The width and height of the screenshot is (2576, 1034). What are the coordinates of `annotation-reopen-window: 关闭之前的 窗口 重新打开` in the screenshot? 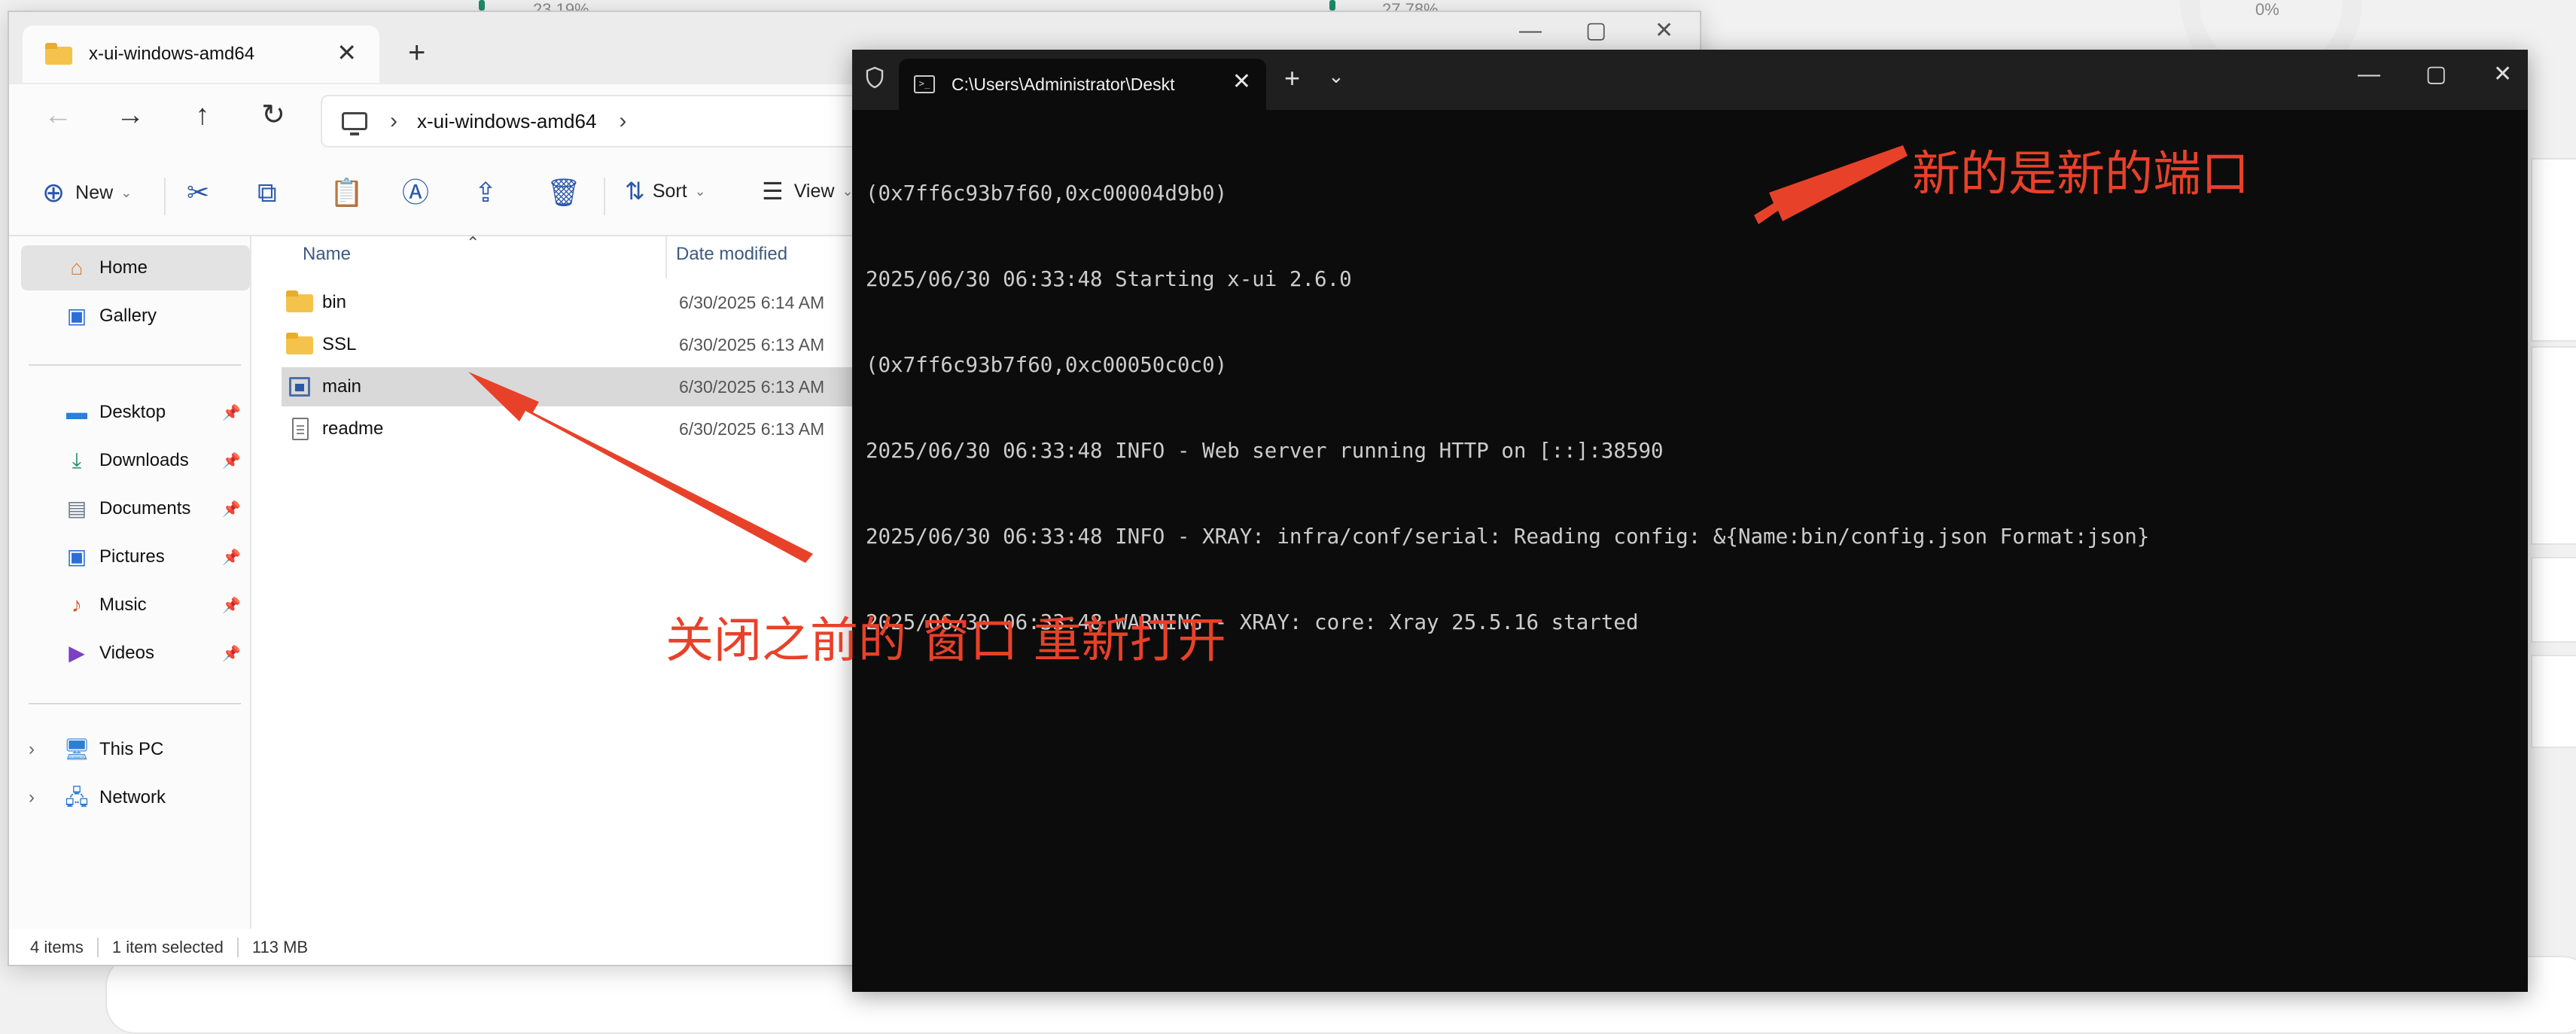 It's located at (945, 641).